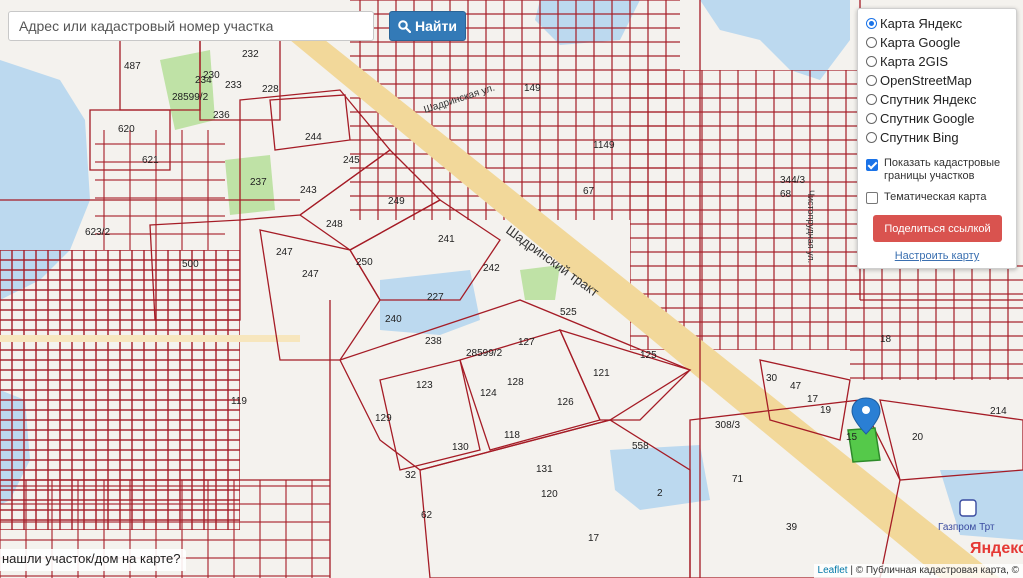 This screenshot has width=1023, height=578. What do you see at coordinates (886, 339) in the screenshot?
I see `parcel-number: 18` at bounding box center [886, 339].